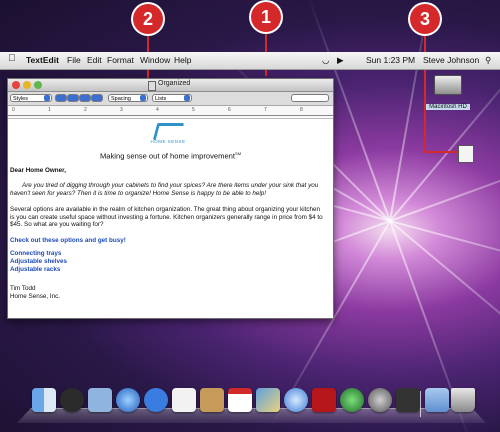  What do you see at coordinates (20, 99) in the screenshot?
I see `styles-label: Styles` at bounding box center [20, 99].